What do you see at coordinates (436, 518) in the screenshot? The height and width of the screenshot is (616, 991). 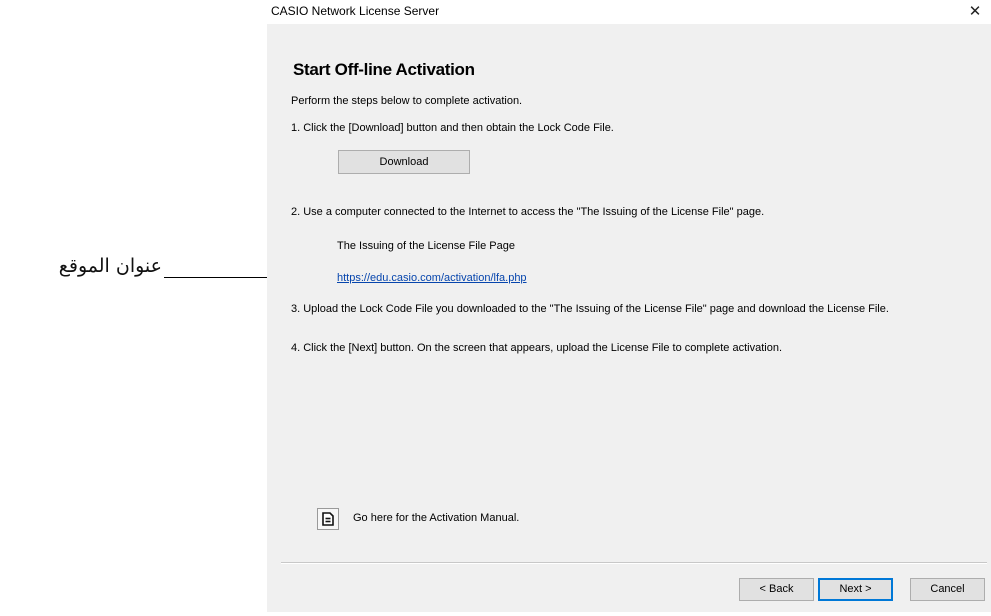 I see `activation-manual-link: Go here for the Activation Manual.` at bounding box center [436, 518].